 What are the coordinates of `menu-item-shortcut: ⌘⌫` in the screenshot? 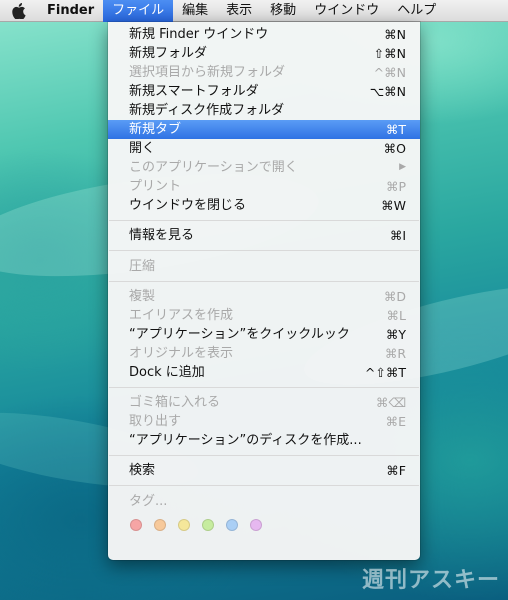 It's located at (390, 402).